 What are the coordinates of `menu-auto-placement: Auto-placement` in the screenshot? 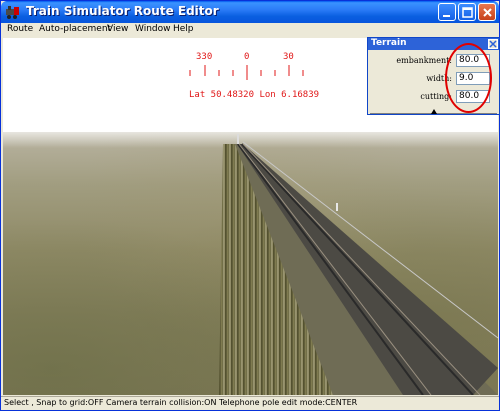 It's located at (75, 29).